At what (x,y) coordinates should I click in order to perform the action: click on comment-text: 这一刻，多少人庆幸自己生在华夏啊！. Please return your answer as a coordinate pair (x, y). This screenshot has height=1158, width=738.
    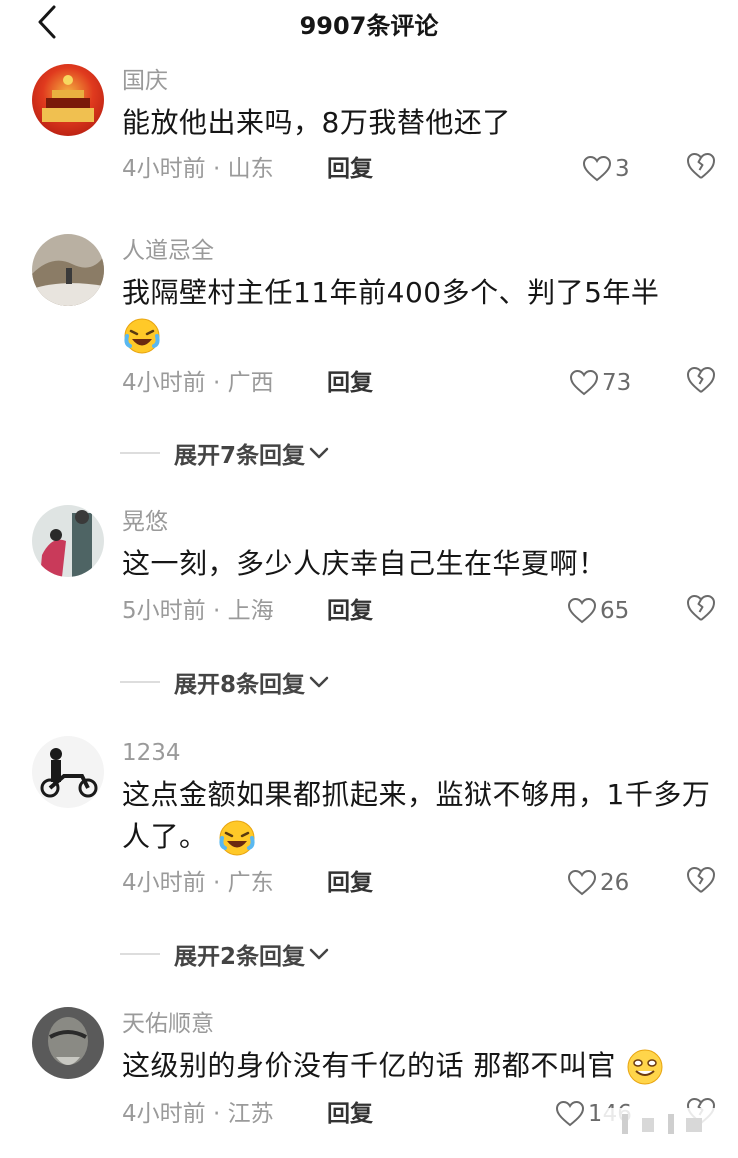
    Looking at the image, I should click on (364, 563).